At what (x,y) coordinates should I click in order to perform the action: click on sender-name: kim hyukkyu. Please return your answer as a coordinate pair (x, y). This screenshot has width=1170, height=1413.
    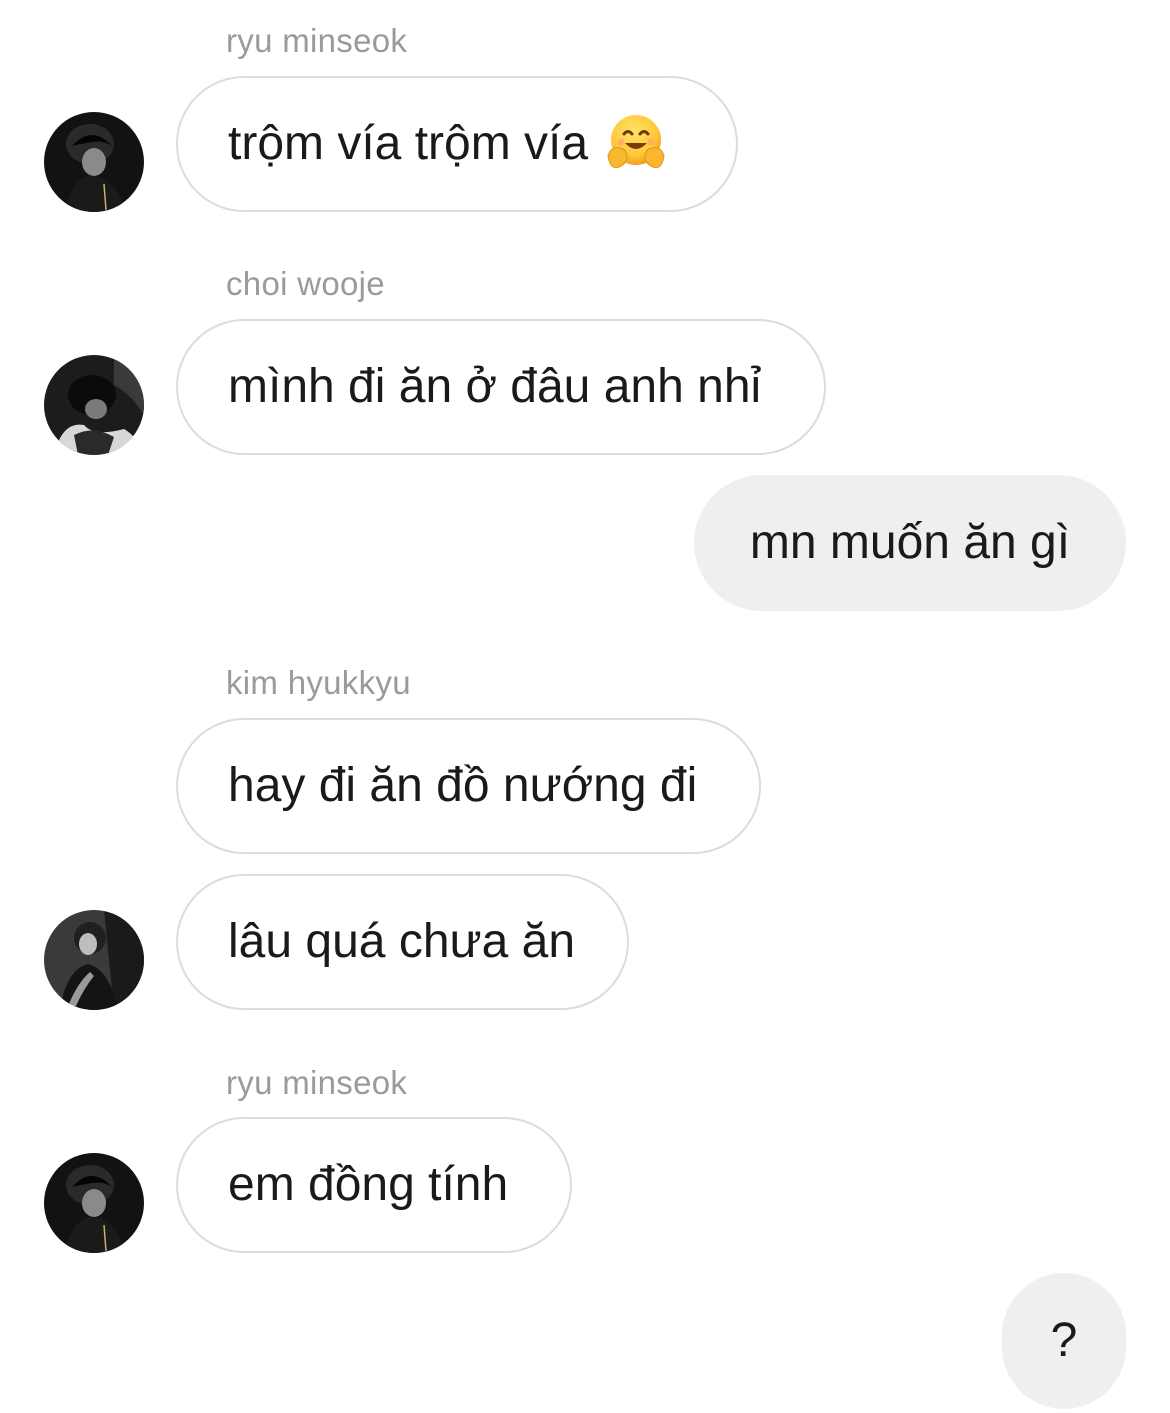
    Looking at the image, I should click on (318, 682).